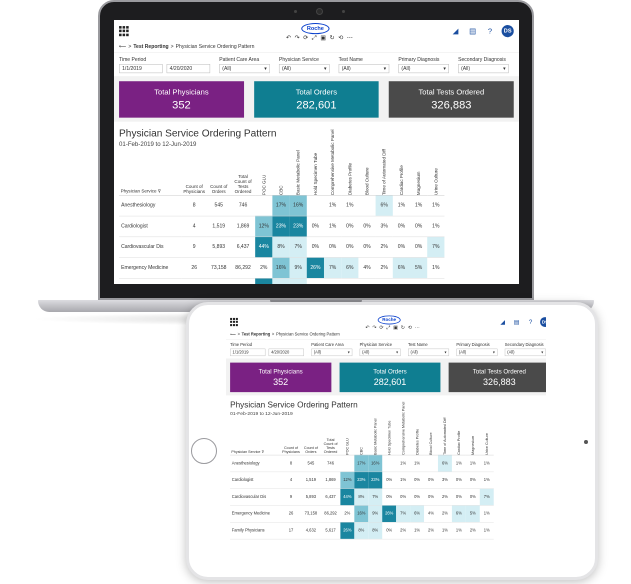  What do you see at coordinates (267, 350) in the screenshot?
I see `filter-time-period: Time Period 1/1/2019 4/20/2020` at bounding box center [267, 350].